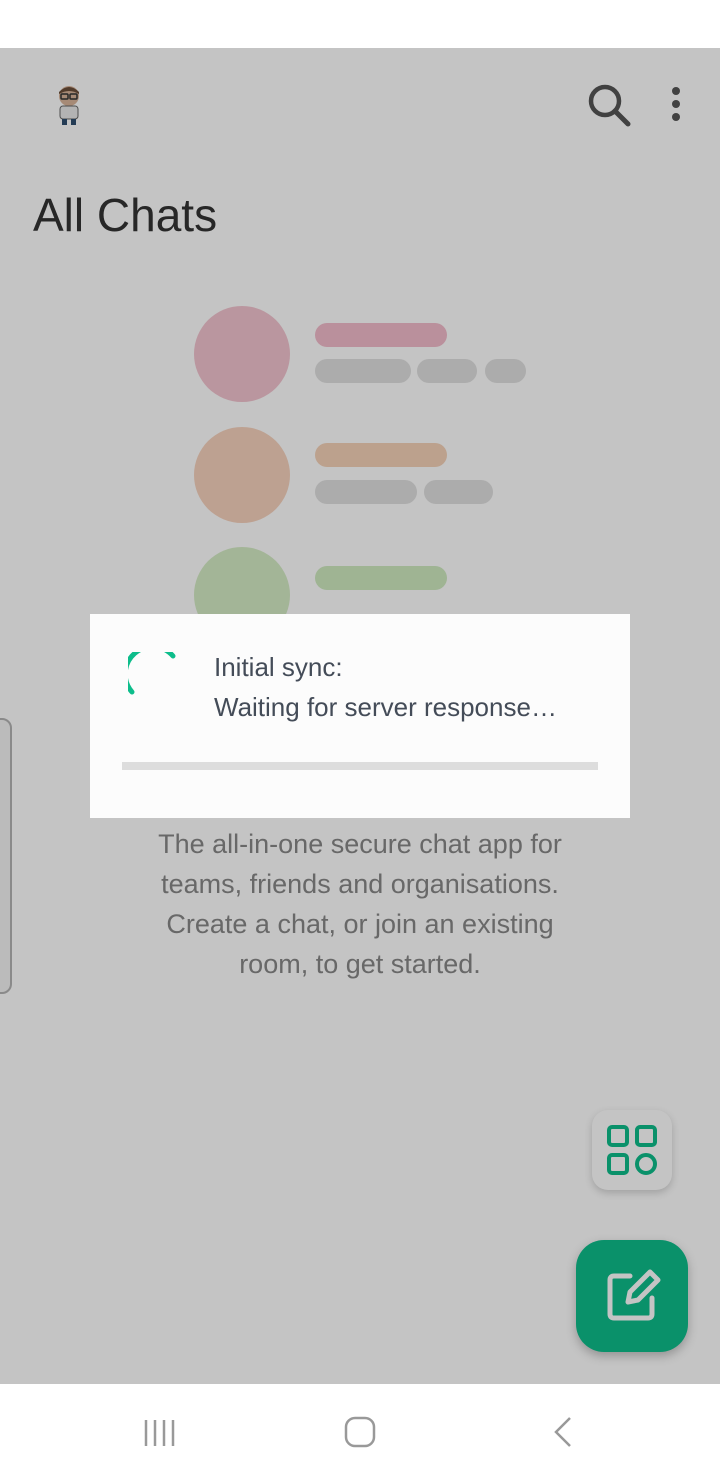 The height and width of the screenshot is (1480, 720). What do you see at coordinates (153, 677) in the screenshot?
I see `loading-spinner-icon` at bounding box center [153, 677].